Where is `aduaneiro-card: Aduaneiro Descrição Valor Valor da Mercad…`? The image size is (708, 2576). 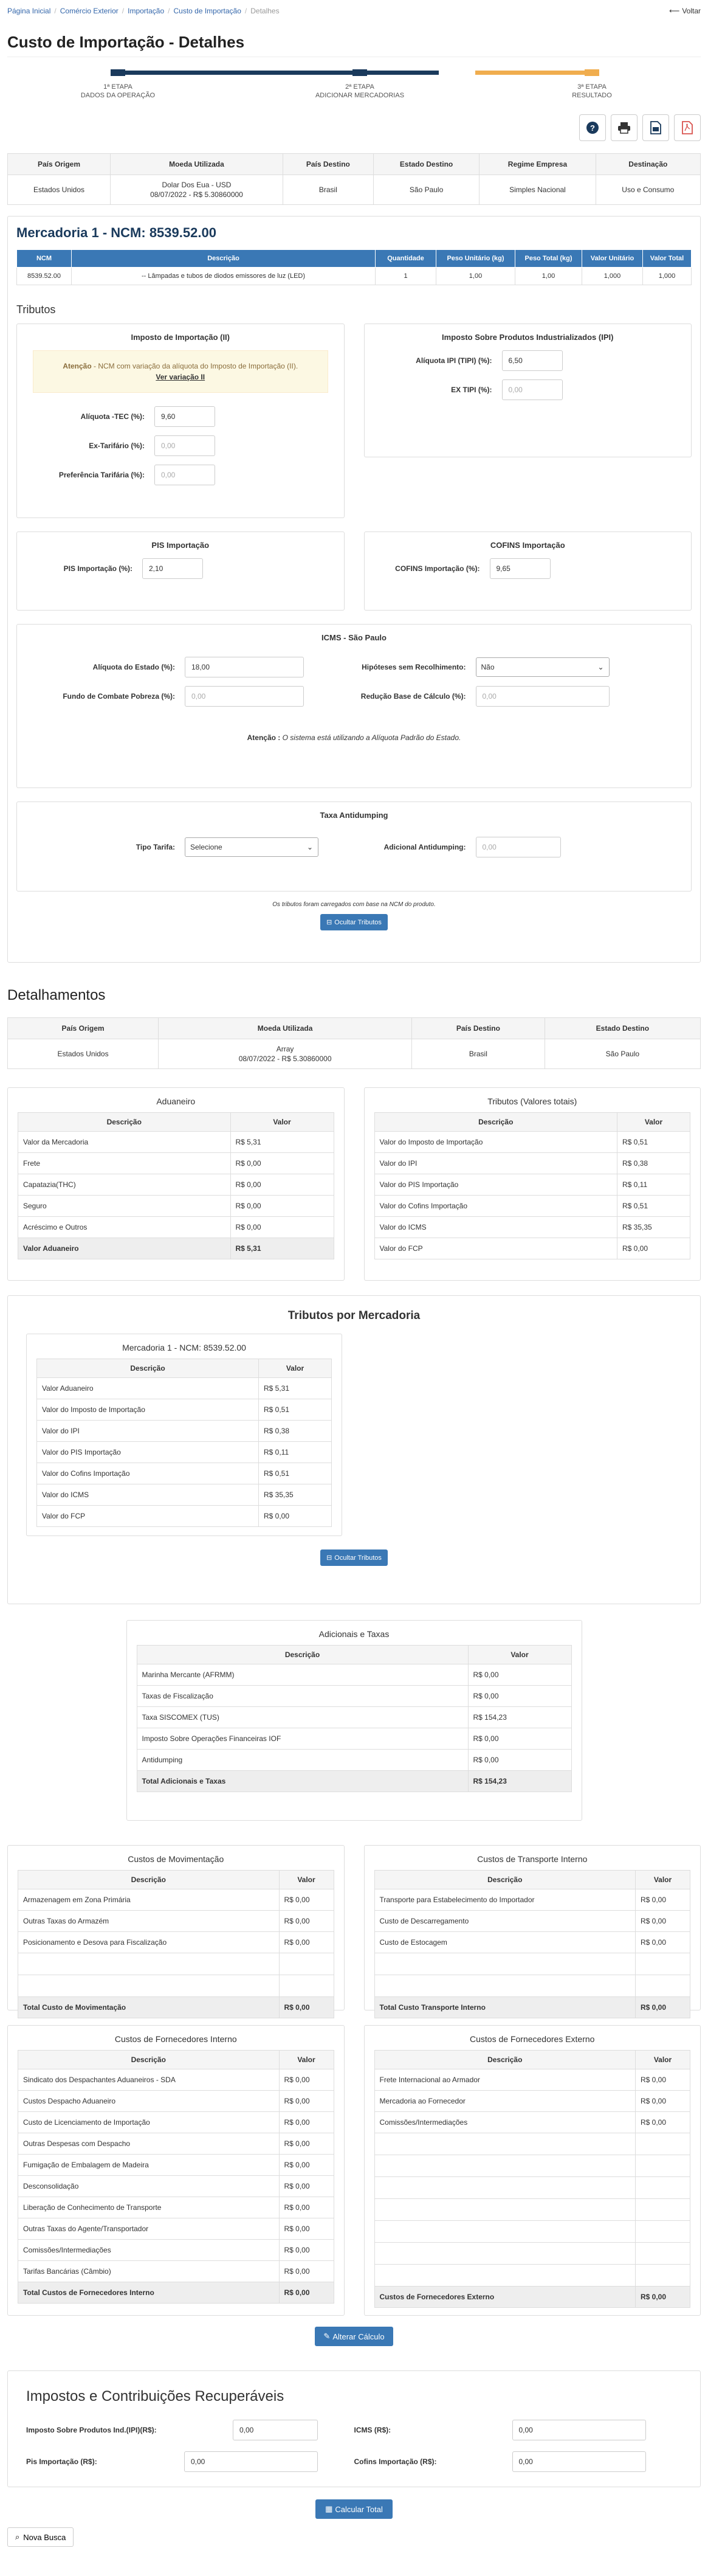
aduaneiro-card: Aduaneiro Descrição Valor Valor da Mercad… is located at coordinates (176, 1184).